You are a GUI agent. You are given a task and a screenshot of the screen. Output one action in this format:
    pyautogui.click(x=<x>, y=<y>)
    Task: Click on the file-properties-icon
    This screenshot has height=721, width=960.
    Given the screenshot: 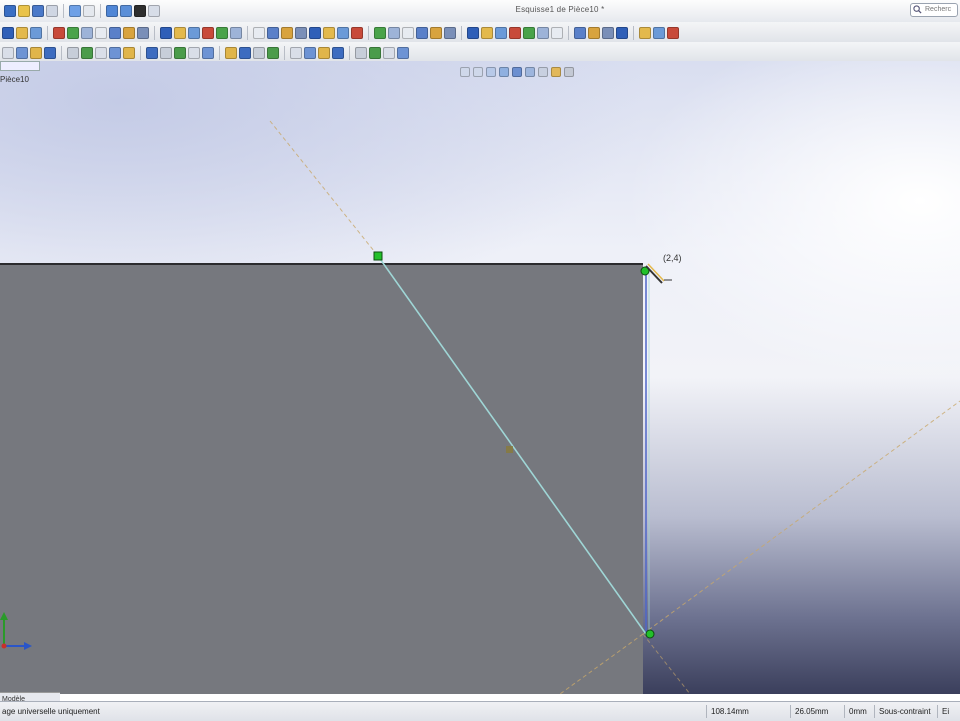 What is the action you would take?
    pyautogui.click(x=140, y=11)
    